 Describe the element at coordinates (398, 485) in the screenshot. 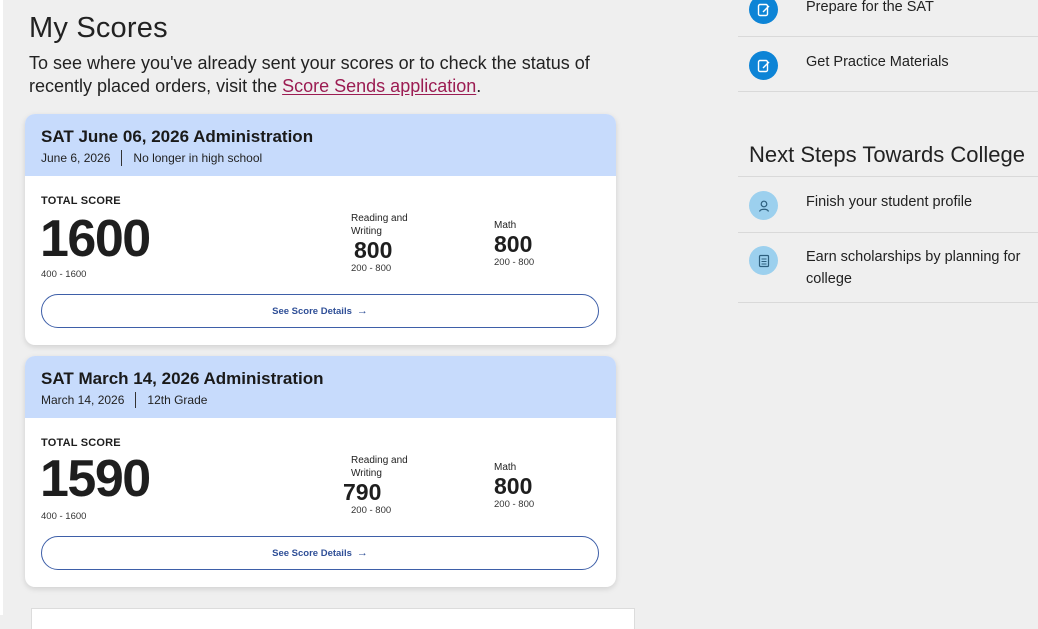

I see `reading-writing-section: Reading and Writing 790 200 - 800` at that location.